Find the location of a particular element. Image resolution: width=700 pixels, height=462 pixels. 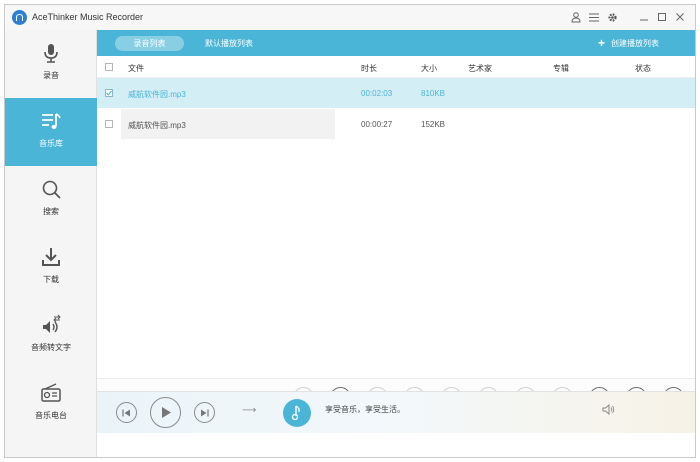

sidebar-item-audio-to-text: 音频转文字 is located at coordinates (51, 336).